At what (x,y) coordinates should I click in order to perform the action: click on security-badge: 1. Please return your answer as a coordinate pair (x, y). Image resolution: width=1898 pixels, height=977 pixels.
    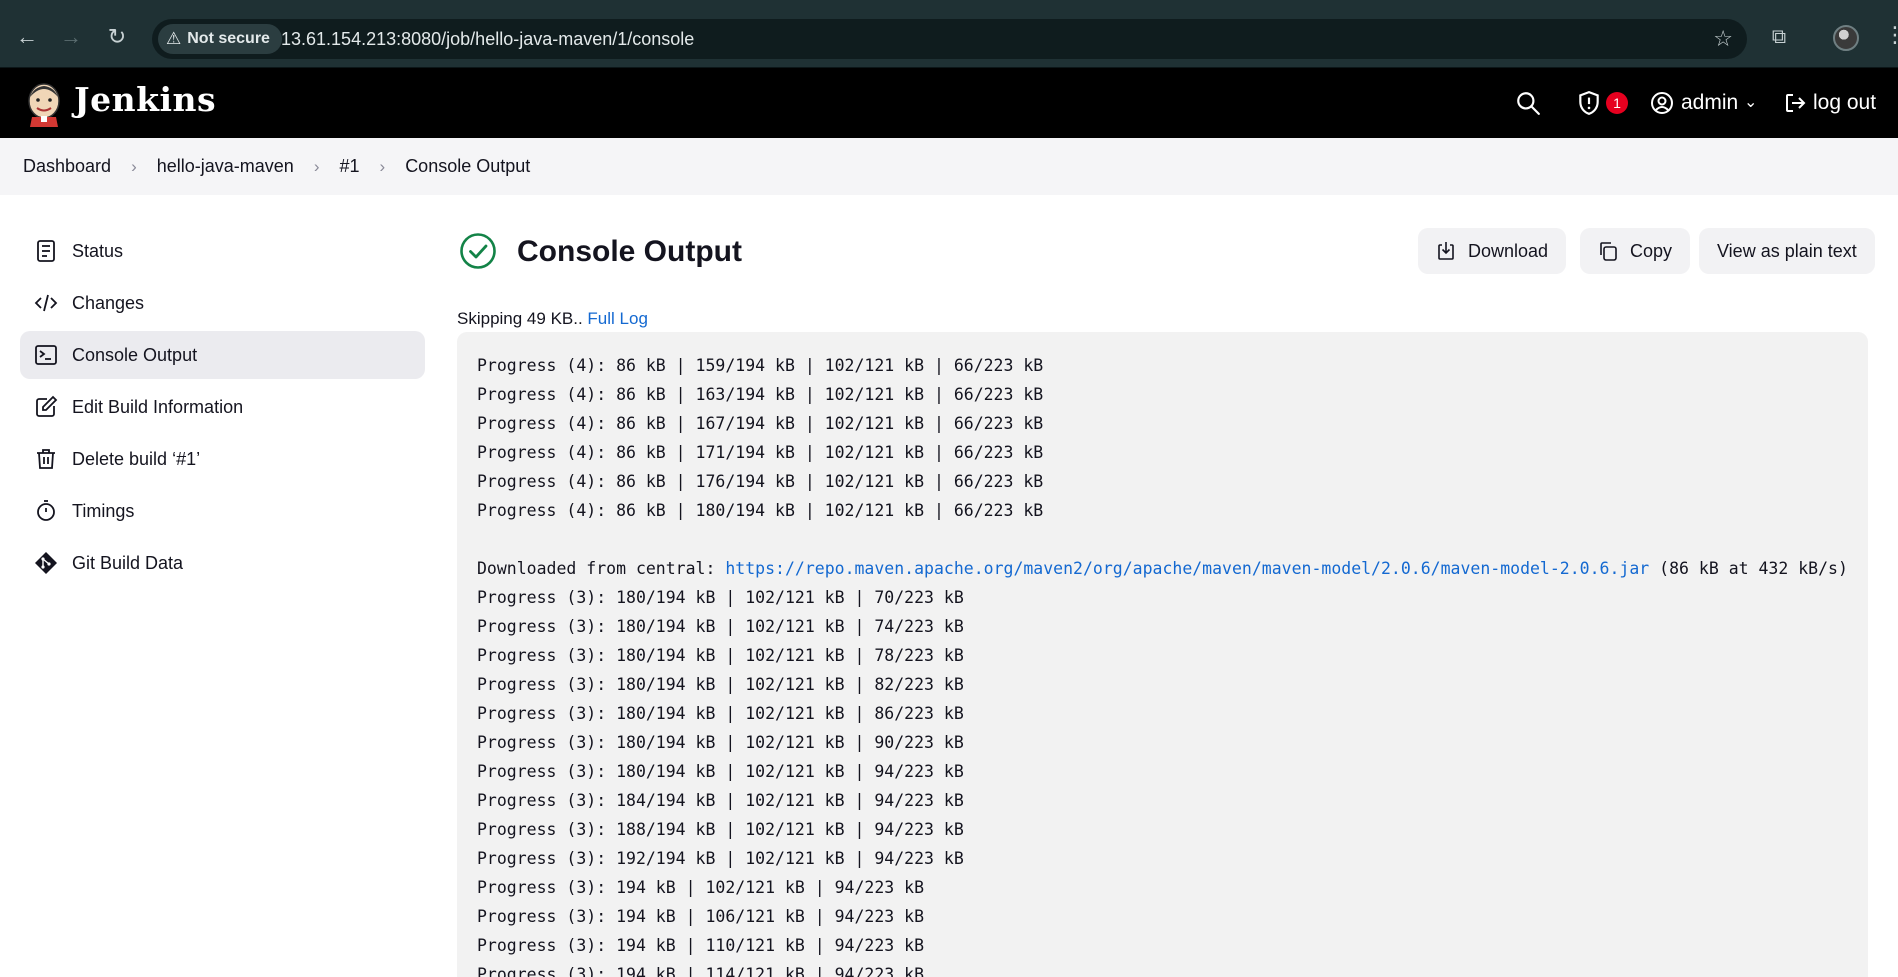
    Looking at the image, I should click on (1617, 103).